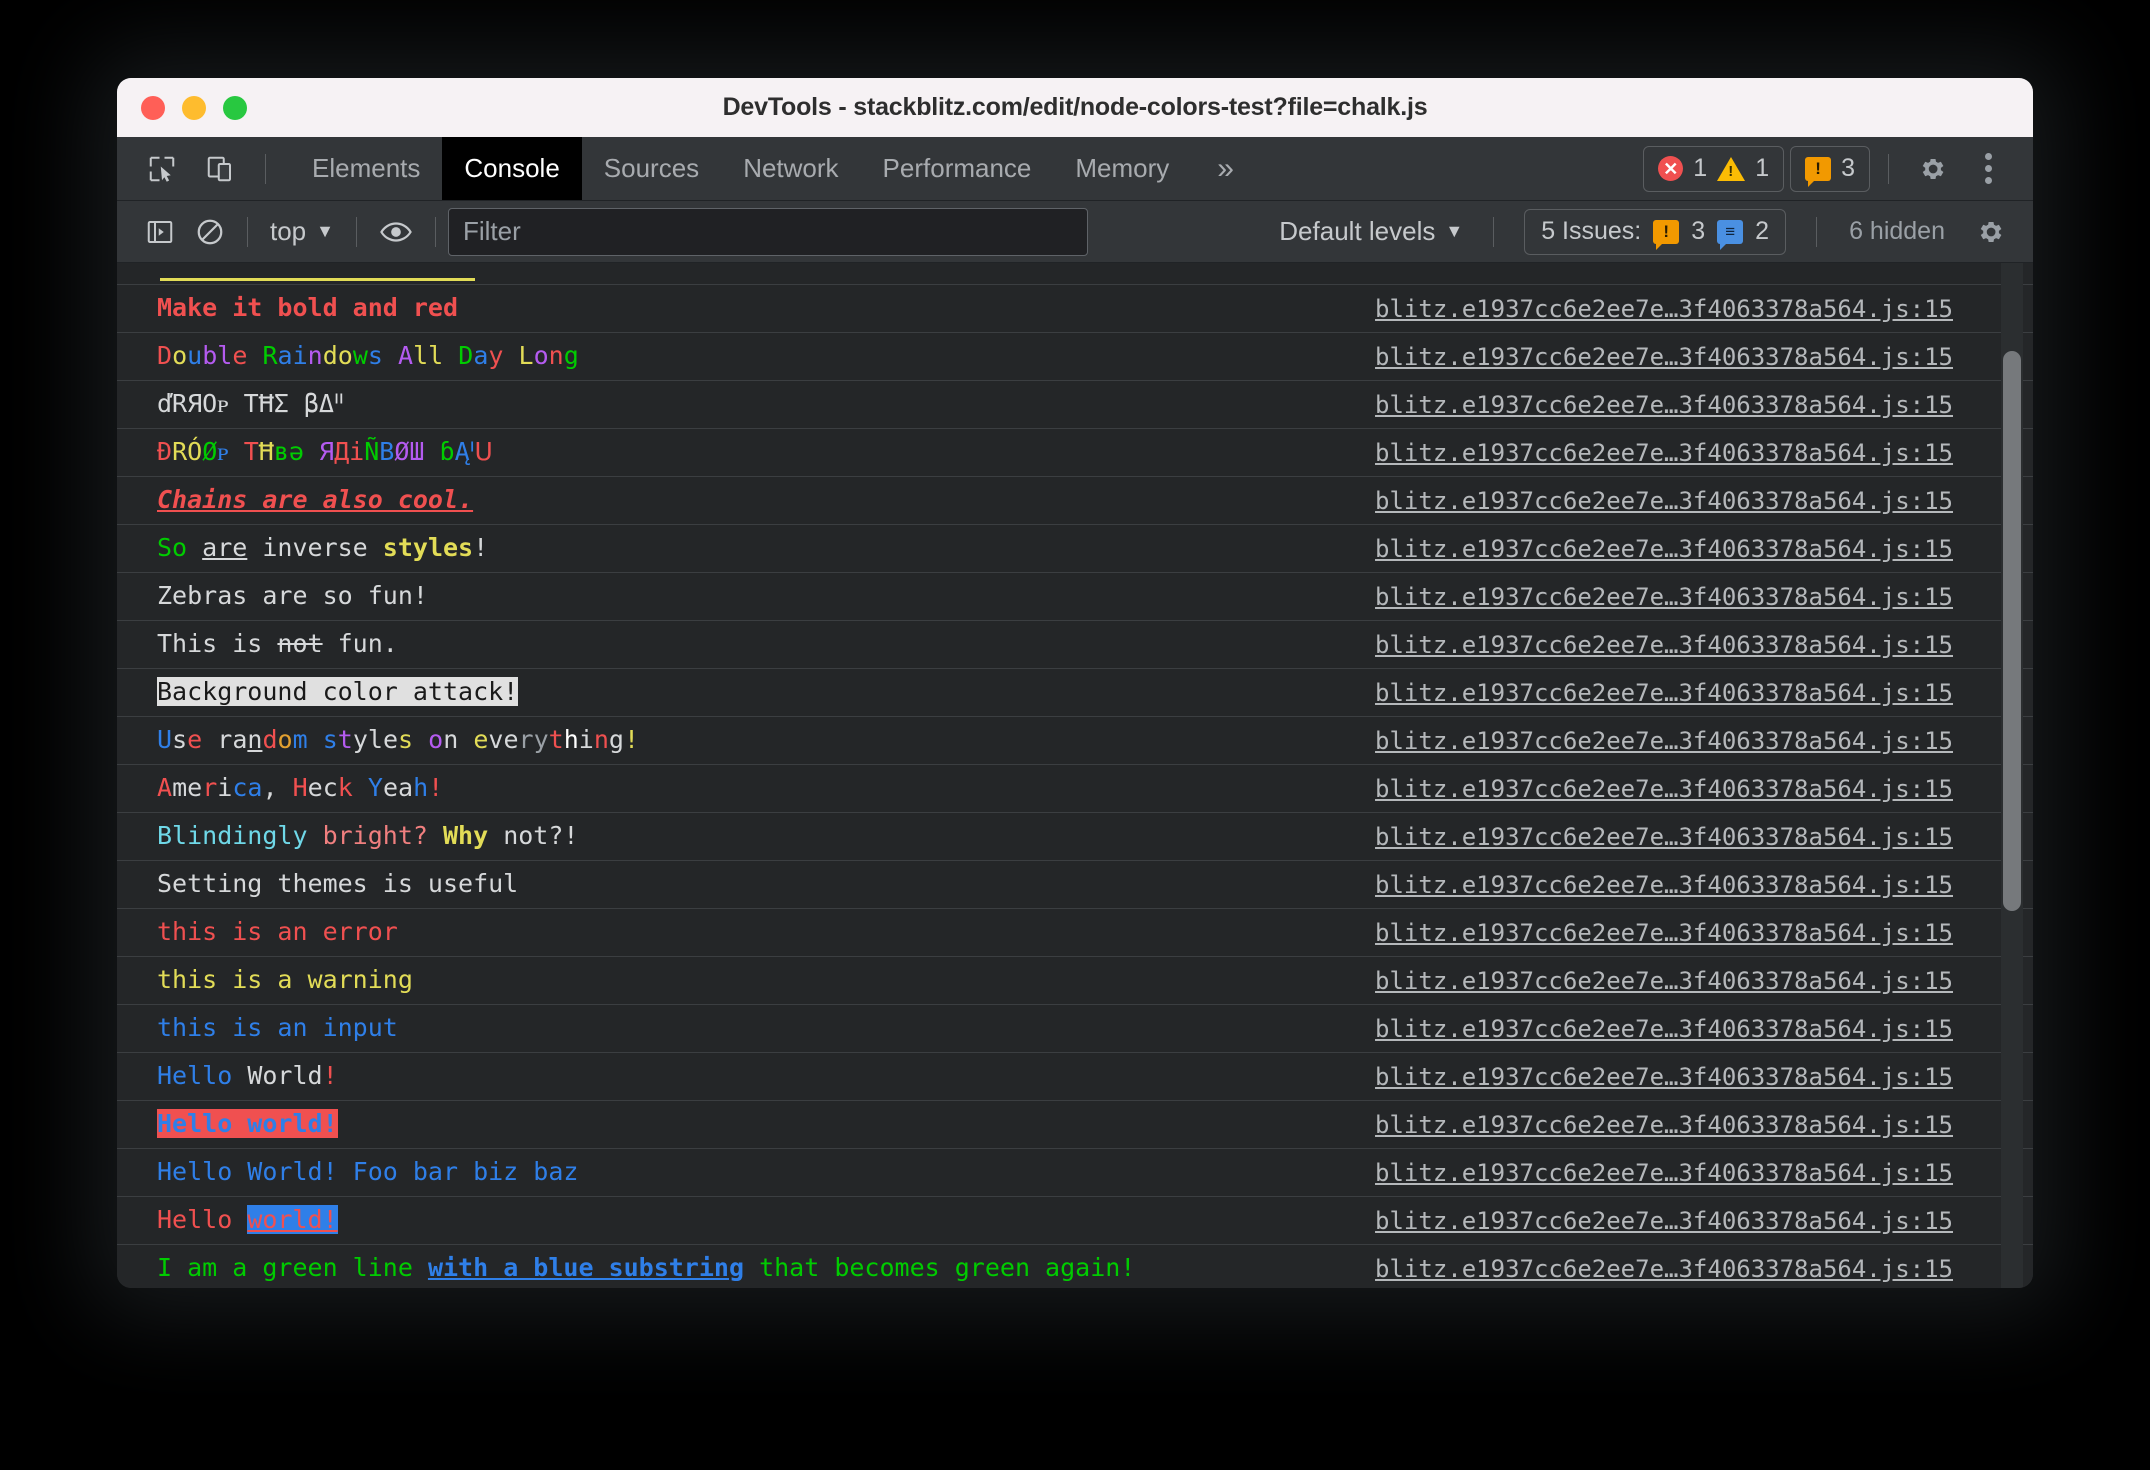 The height and width of the screenshot is (1470, 2150). Describe the element at coordinates (957, 168) in the screenshot. I see `tab-performance: Performance` at that location.